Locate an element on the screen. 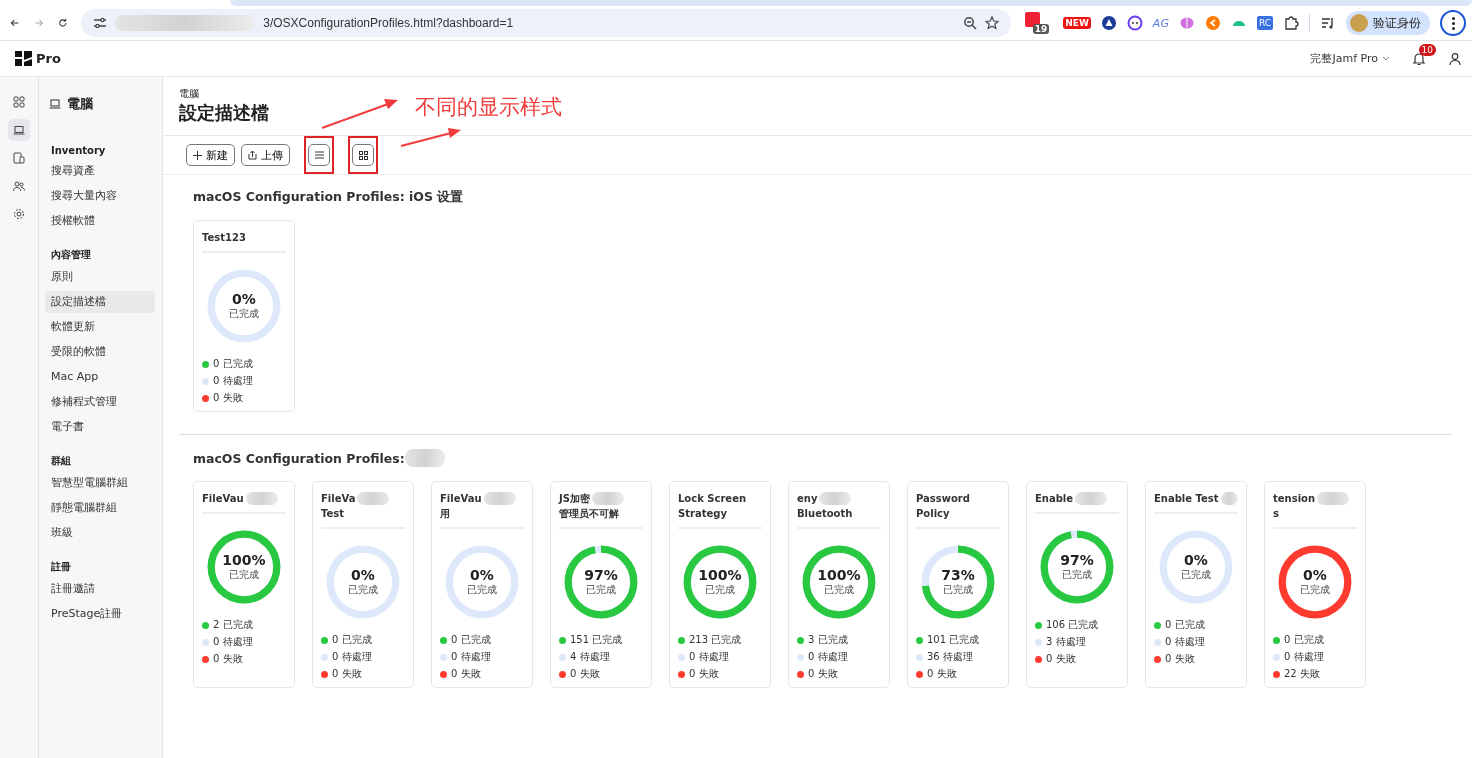 This screenshot has width=1472, height=758. logo-icon is located at coordinates (23, 58).